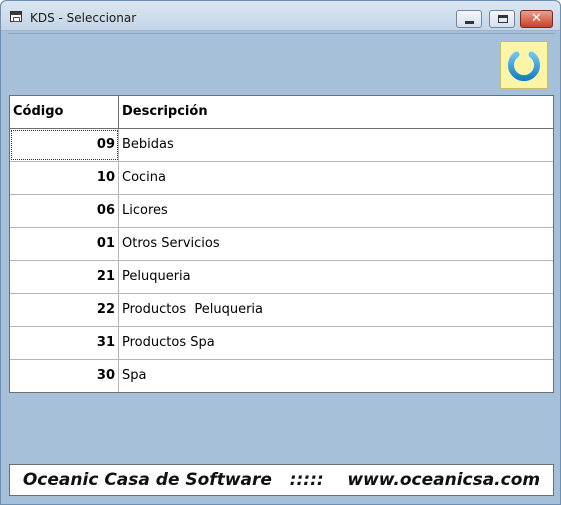  I want to click on maximize-button, so click(502, 19).